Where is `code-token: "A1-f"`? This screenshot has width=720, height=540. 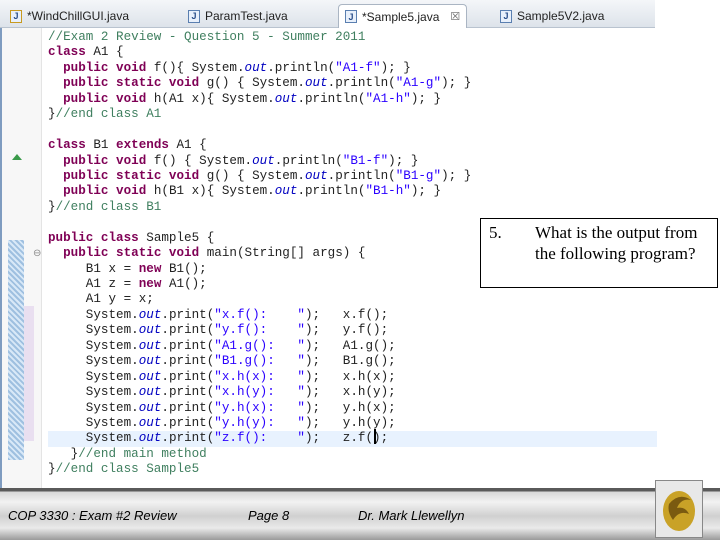 code-token: "A1-f" is located at coordinates (358, 67).